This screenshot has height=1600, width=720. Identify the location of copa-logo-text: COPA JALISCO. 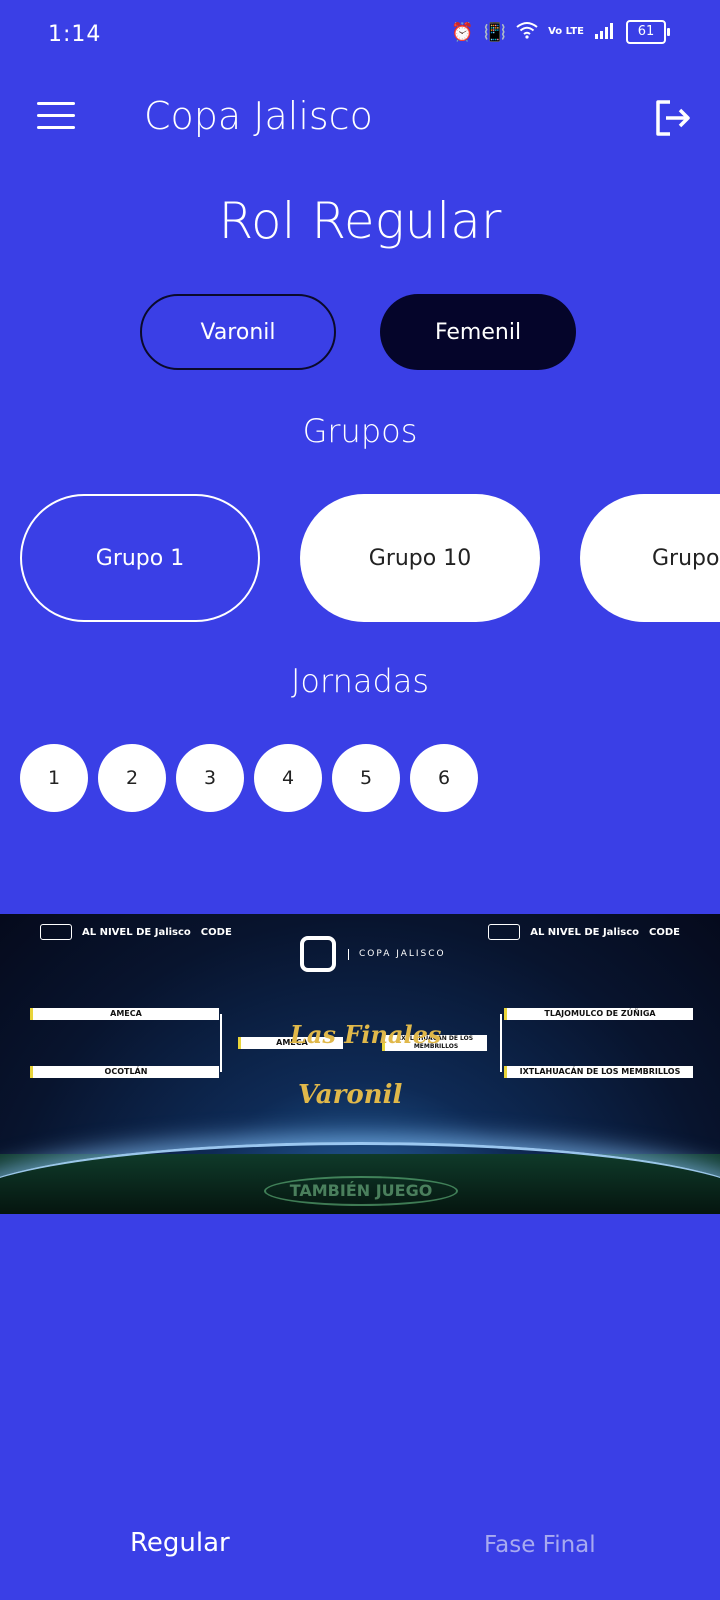
(397, 954).